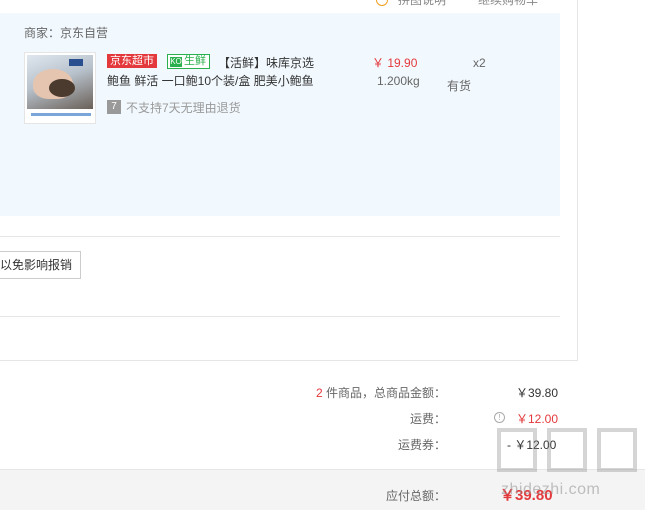 The height and width of the screenshot is (510, 645). I want to click on info-icon: !, so click(499, 417).